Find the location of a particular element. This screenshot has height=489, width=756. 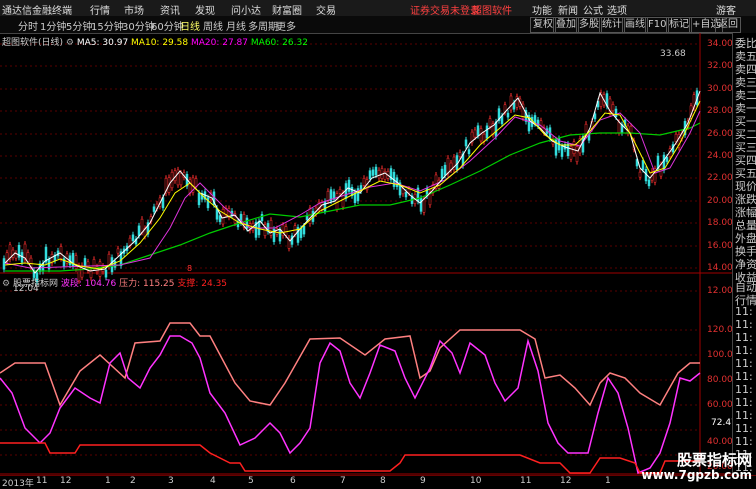

wave-label: 波段: 104.76 is located at coordinates (88, 284).